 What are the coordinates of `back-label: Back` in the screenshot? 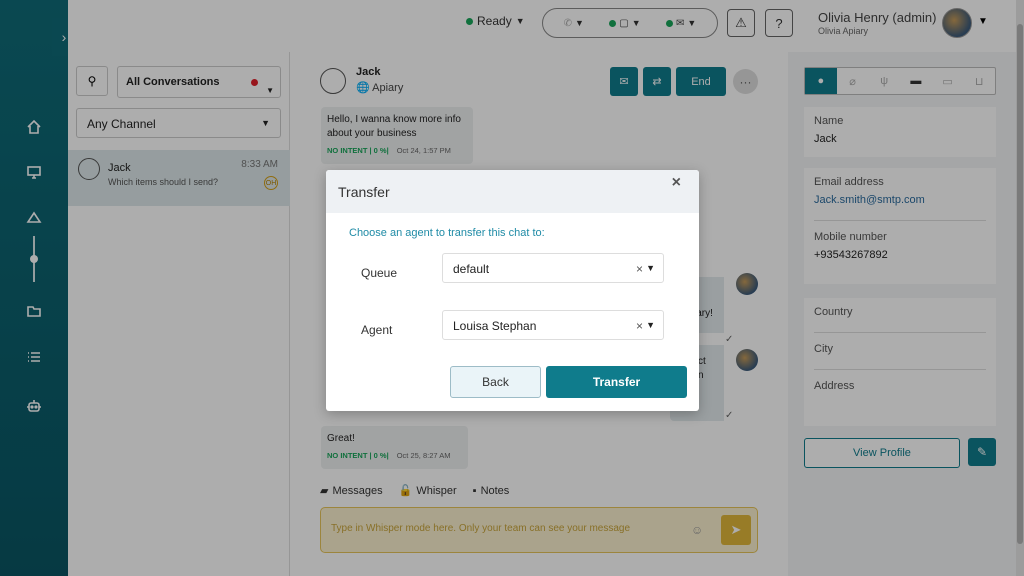 It's located at (495, 382).